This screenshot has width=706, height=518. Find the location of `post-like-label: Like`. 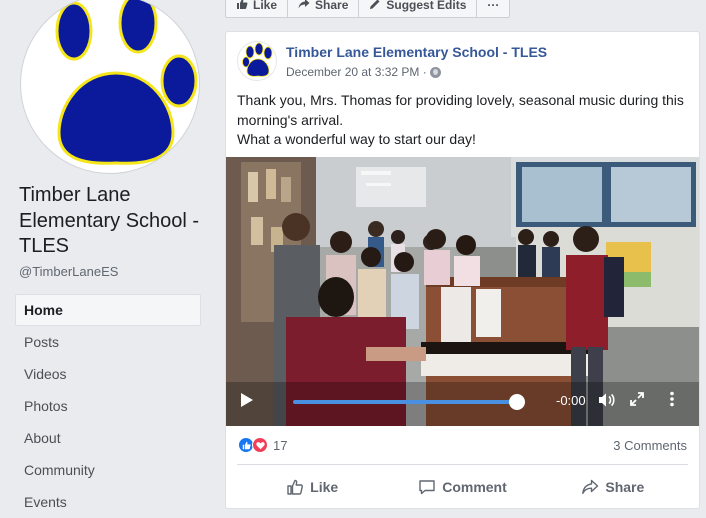

post-like-label: Like is located at coordinates (324, 487).